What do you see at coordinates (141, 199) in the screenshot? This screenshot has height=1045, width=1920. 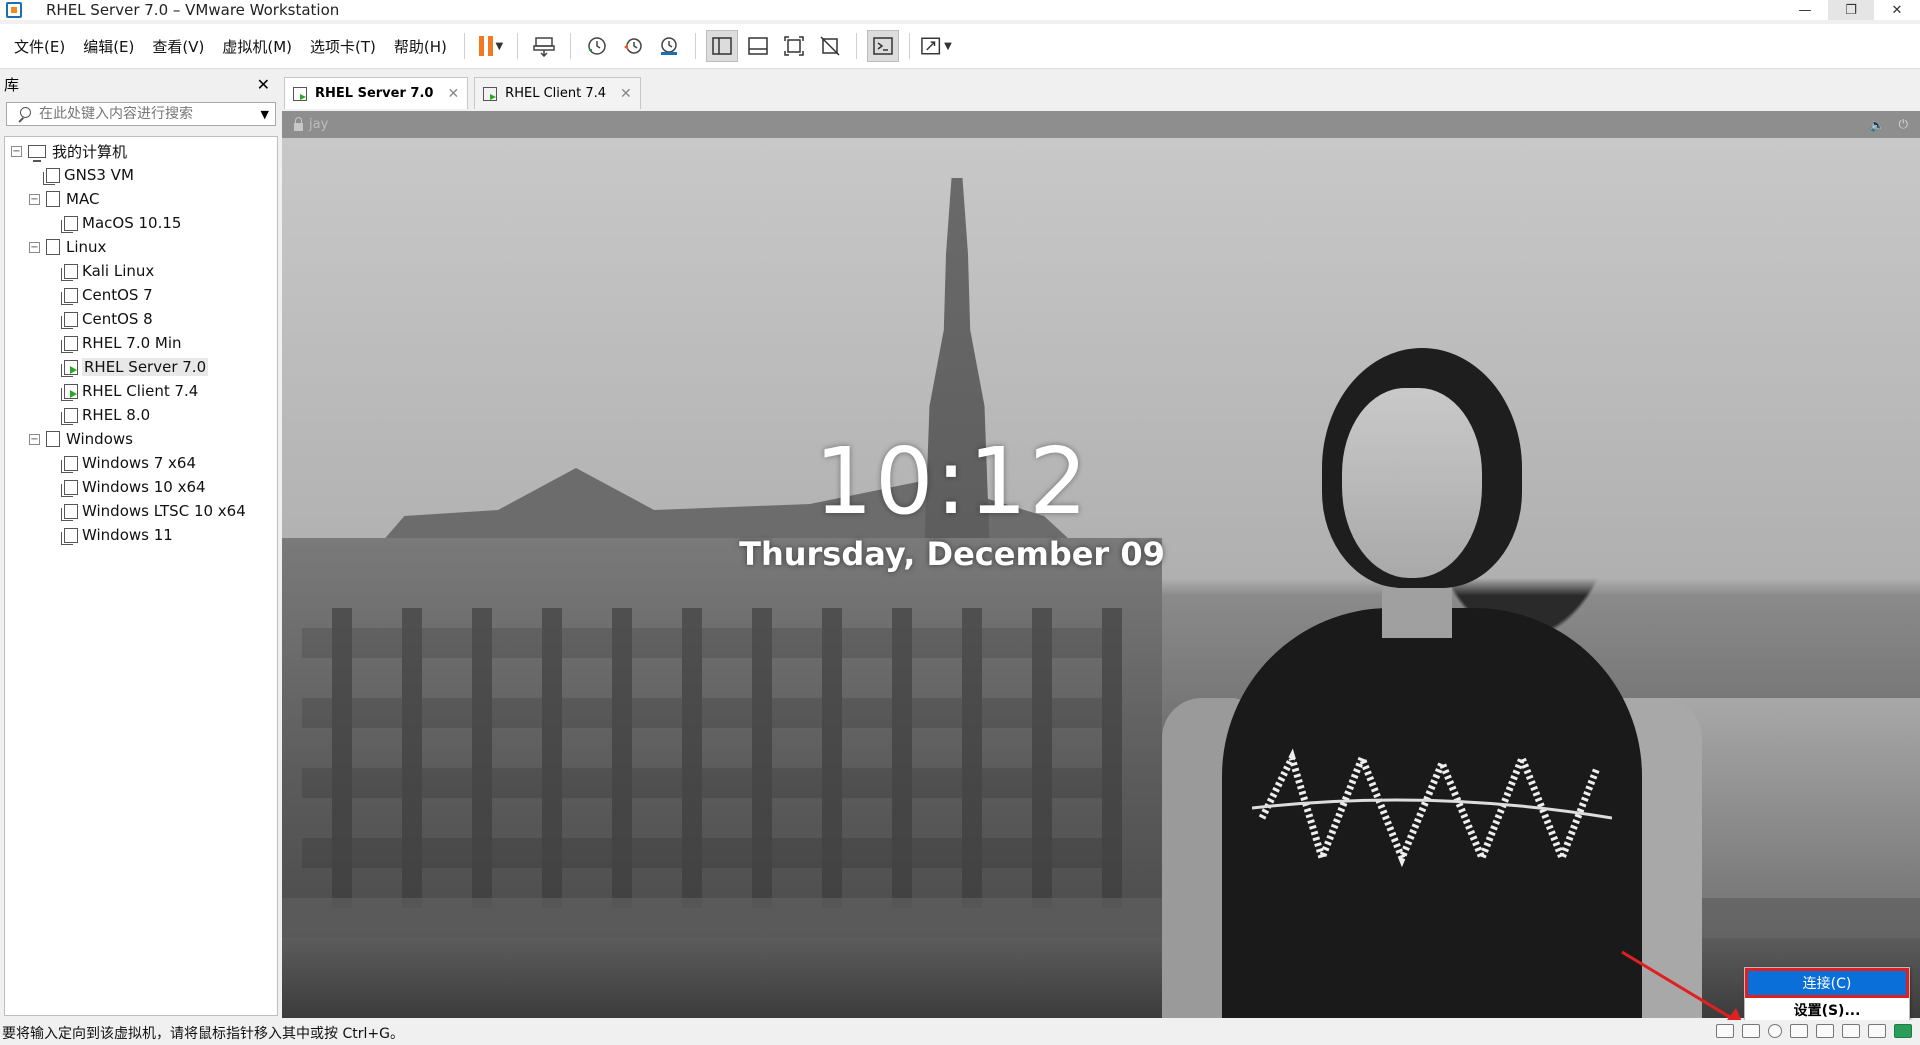 I see `tree-item: − MAC` at bounding box center [141, 199].